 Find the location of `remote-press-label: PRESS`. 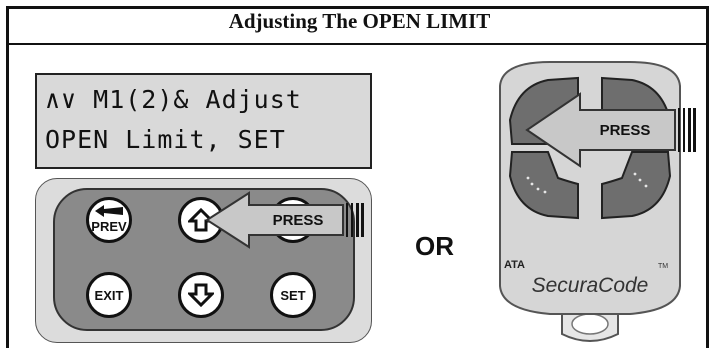

remote-press-label: PRESS is located at coordinates (625, 130).